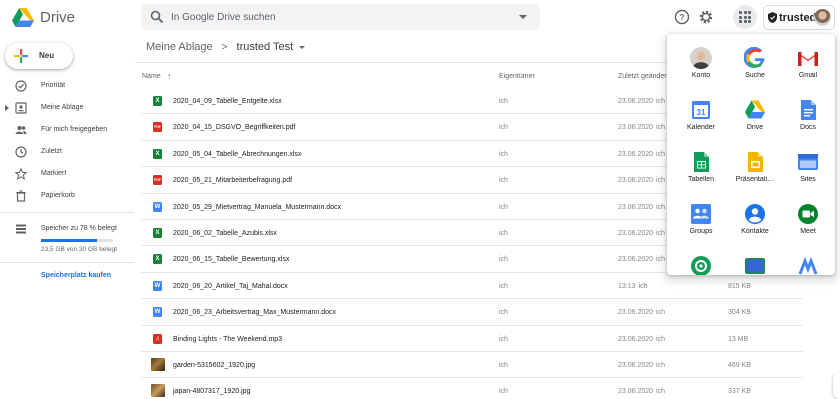  What do you see at coordinates (517, 76) in the screenshot?
I see `column-header-owner: Eigentümer` at bounding box center [517, 76].